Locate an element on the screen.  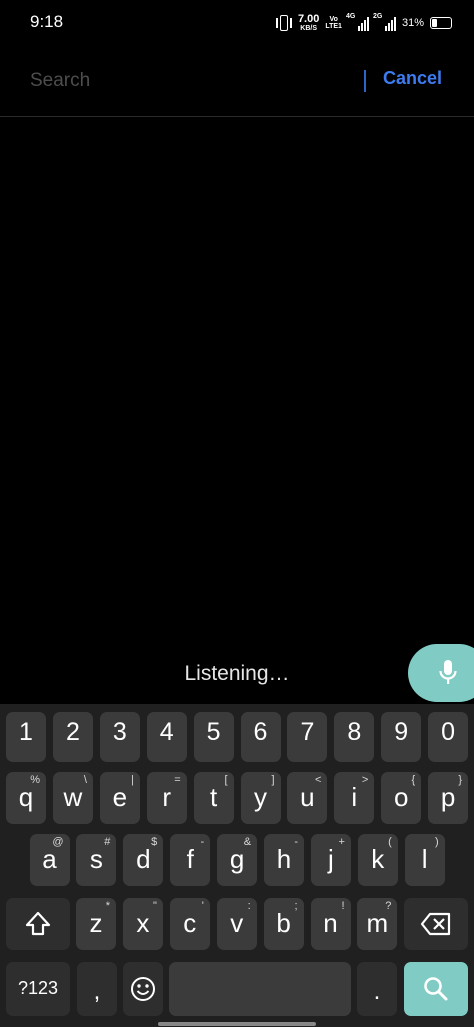
key-m-hint: ? is located at coordinates (388, 906).